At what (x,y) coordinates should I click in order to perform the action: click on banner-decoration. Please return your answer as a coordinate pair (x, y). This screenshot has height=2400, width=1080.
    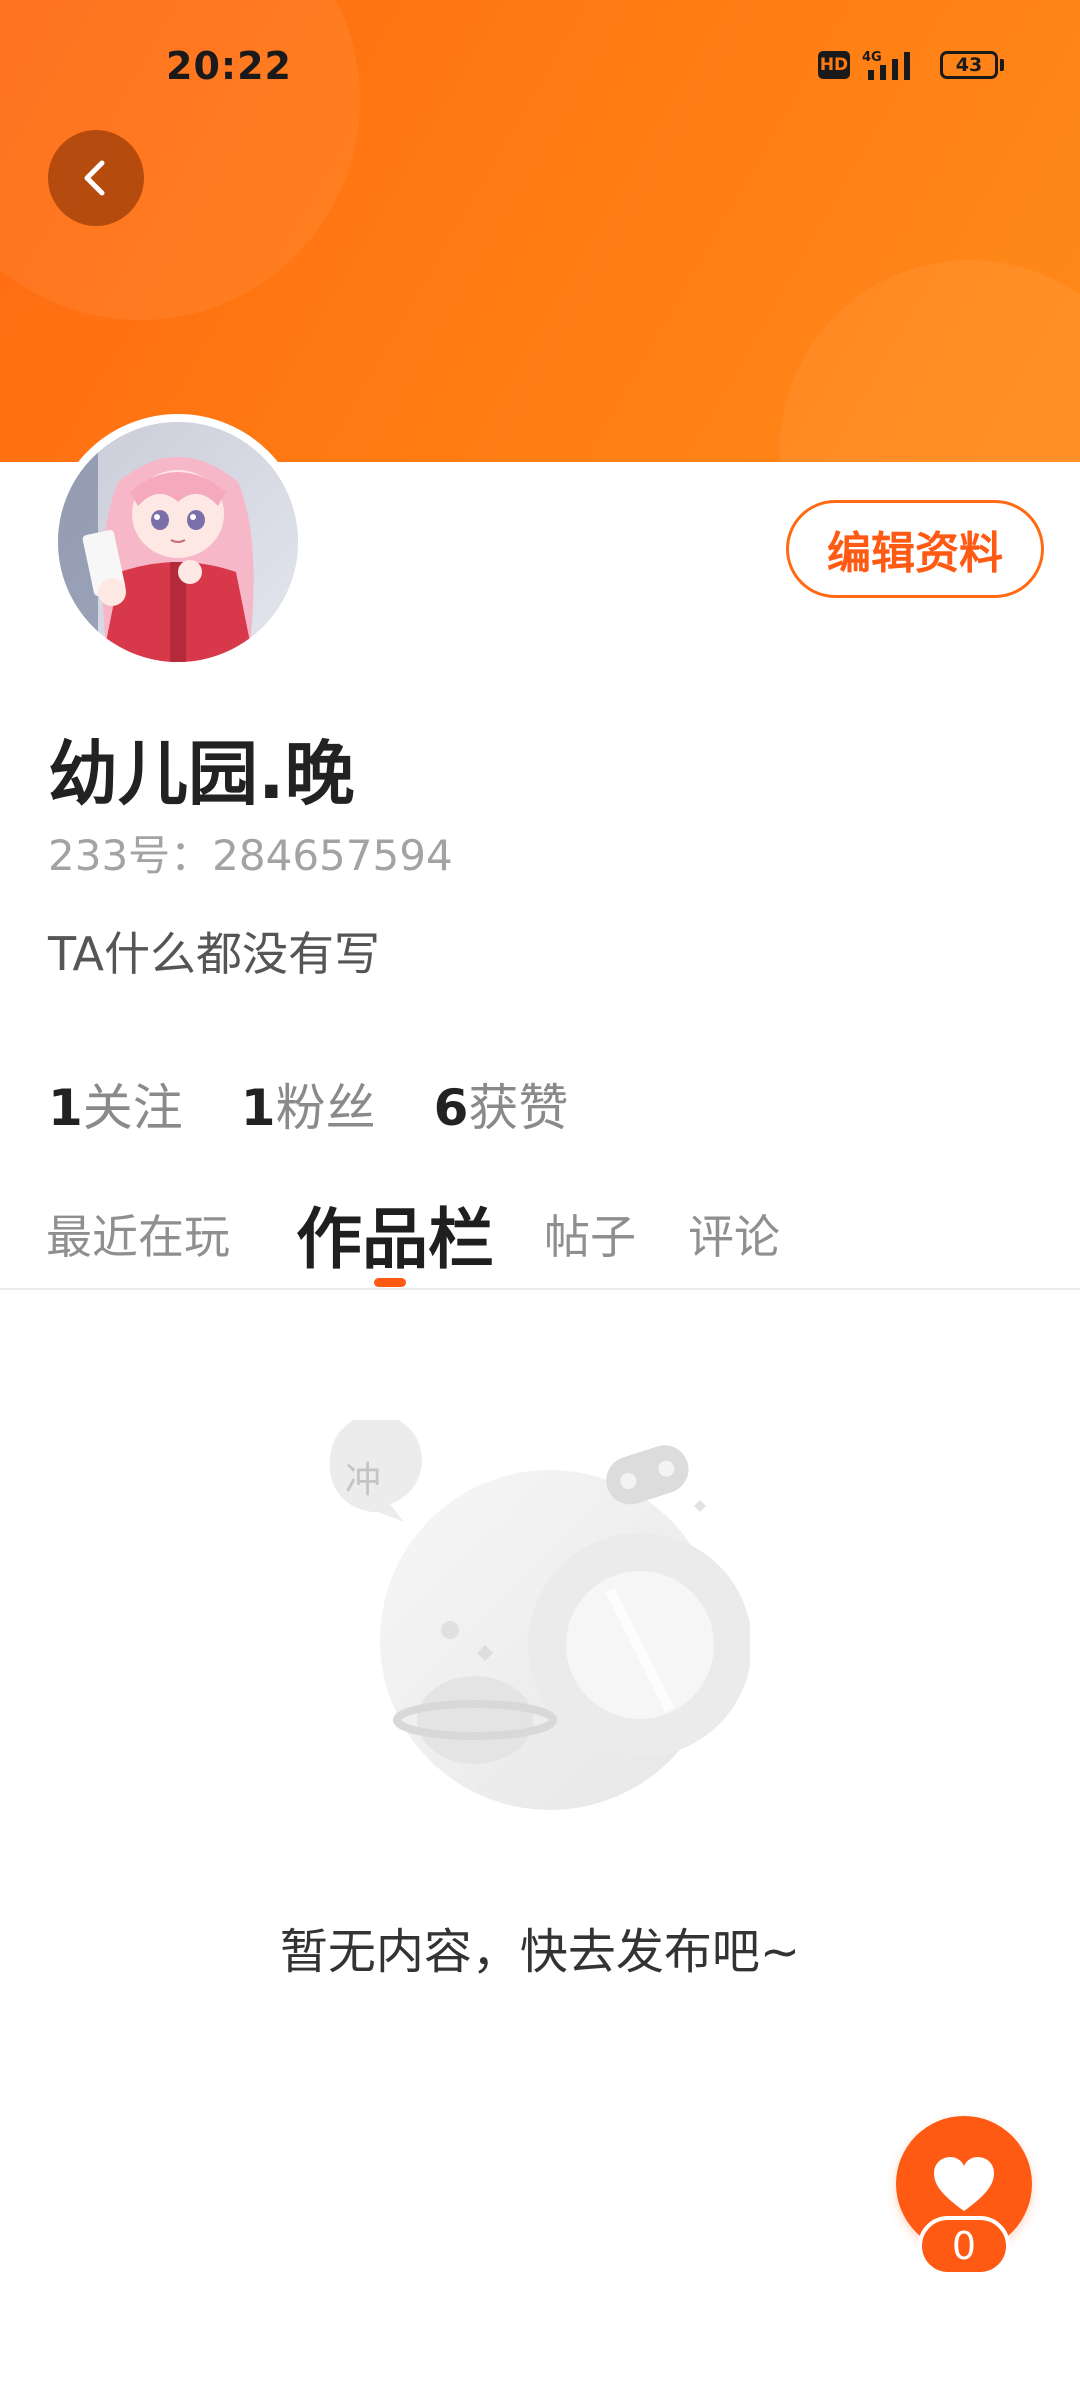
    Looking at the image, I should click on (930, 361).